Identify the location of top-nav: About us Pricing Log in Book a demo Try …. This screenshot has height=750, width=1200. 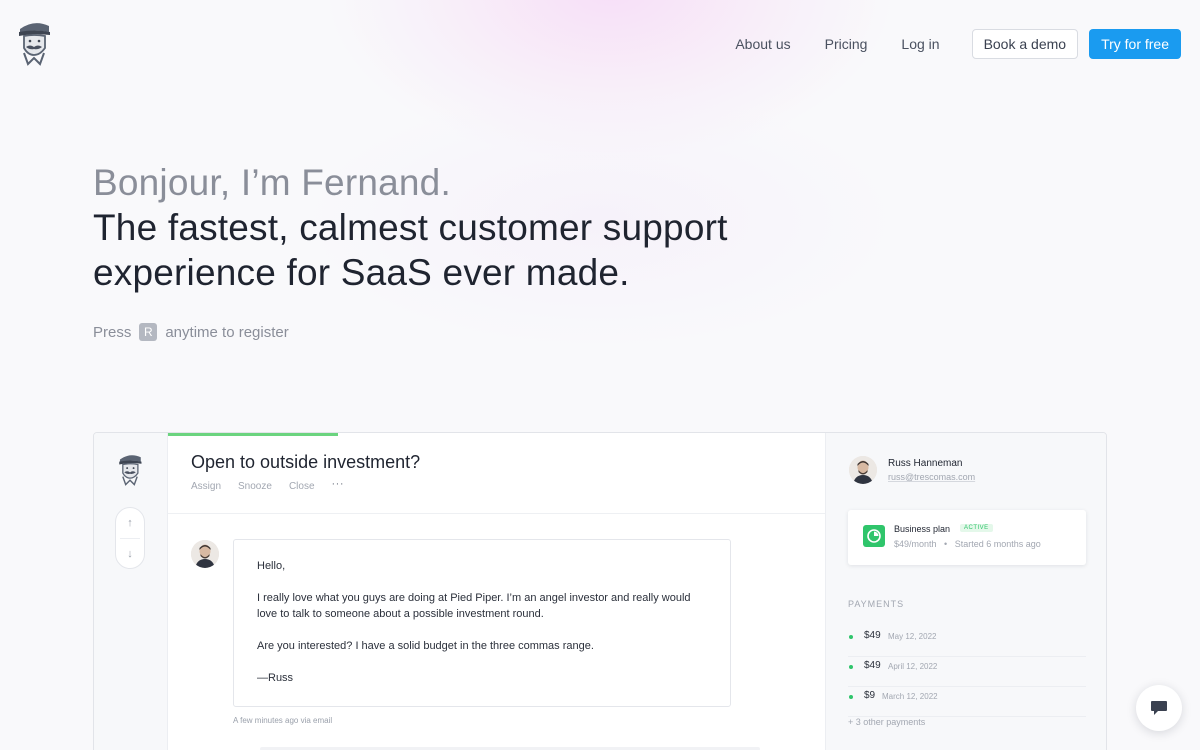
(958, 44).